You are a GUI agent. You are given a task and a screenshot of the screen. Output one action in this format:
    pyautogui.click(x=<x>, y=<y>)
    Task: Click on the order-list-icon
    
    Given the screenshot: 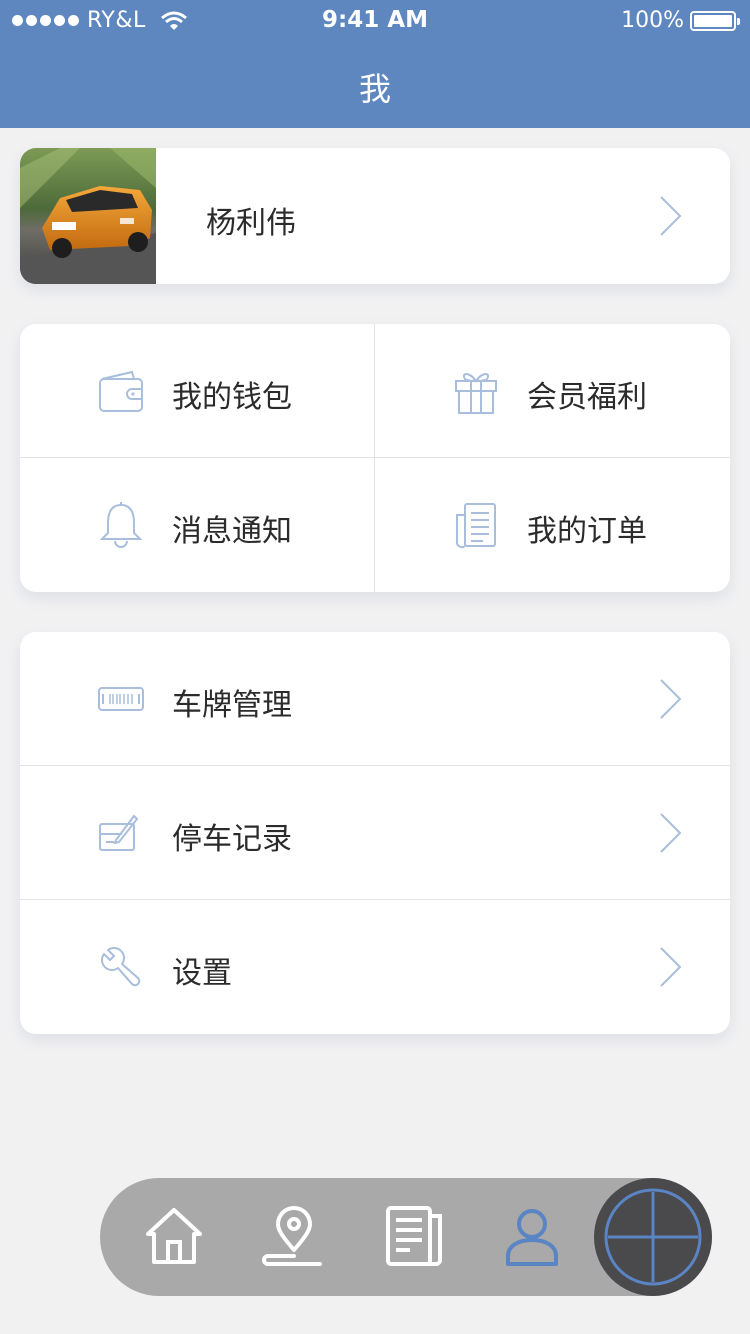 What is the action you would take?
    pyautogui.click(x=476, y=525)
    